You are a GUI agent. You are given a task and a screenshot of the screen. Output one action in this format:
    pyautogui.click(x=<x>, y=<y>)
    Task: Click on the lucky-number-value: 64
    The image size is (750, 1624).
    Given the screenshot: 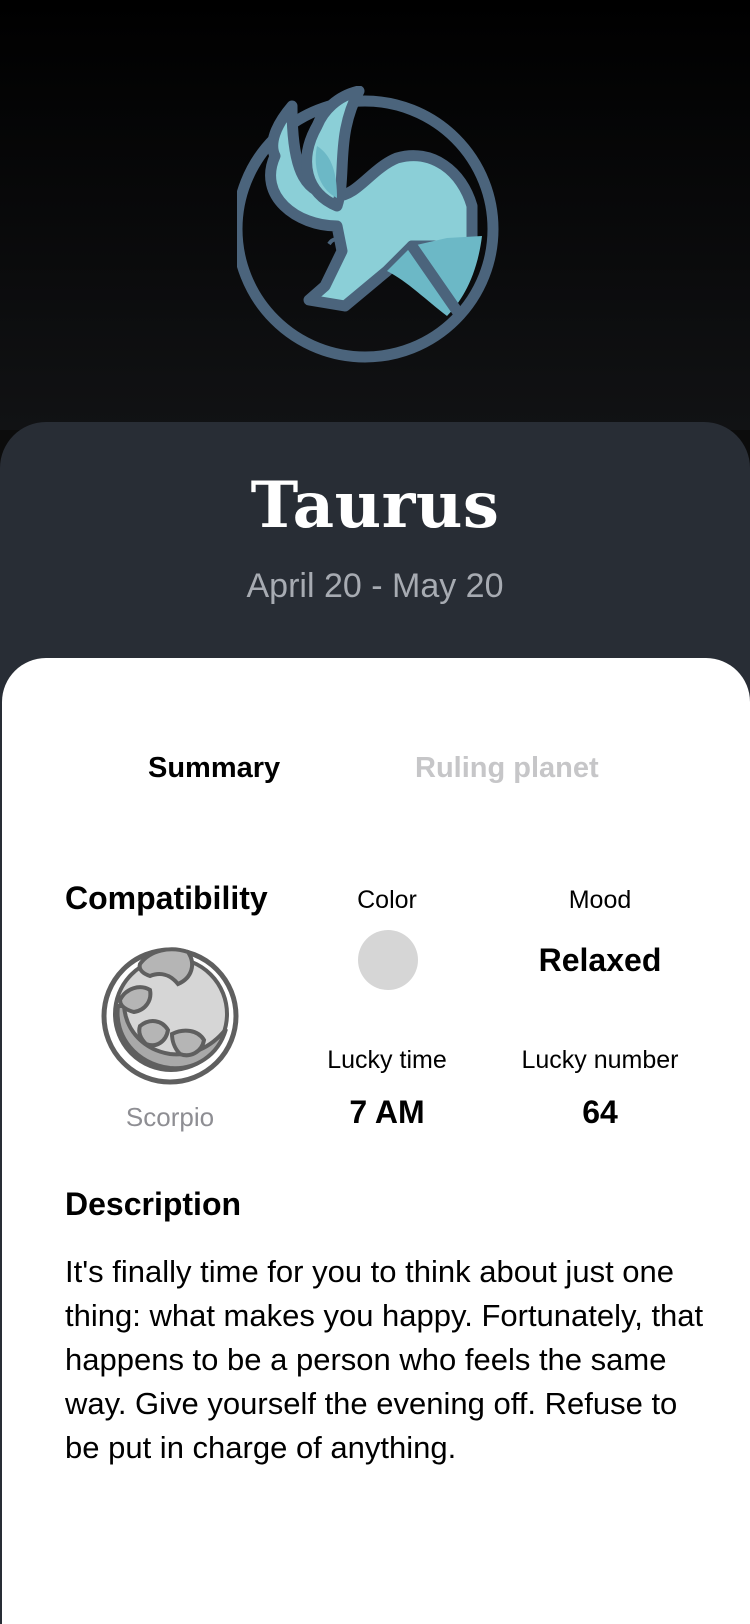 What is the action you would take?
    pyautogui.click(x=600, y=1112)
    